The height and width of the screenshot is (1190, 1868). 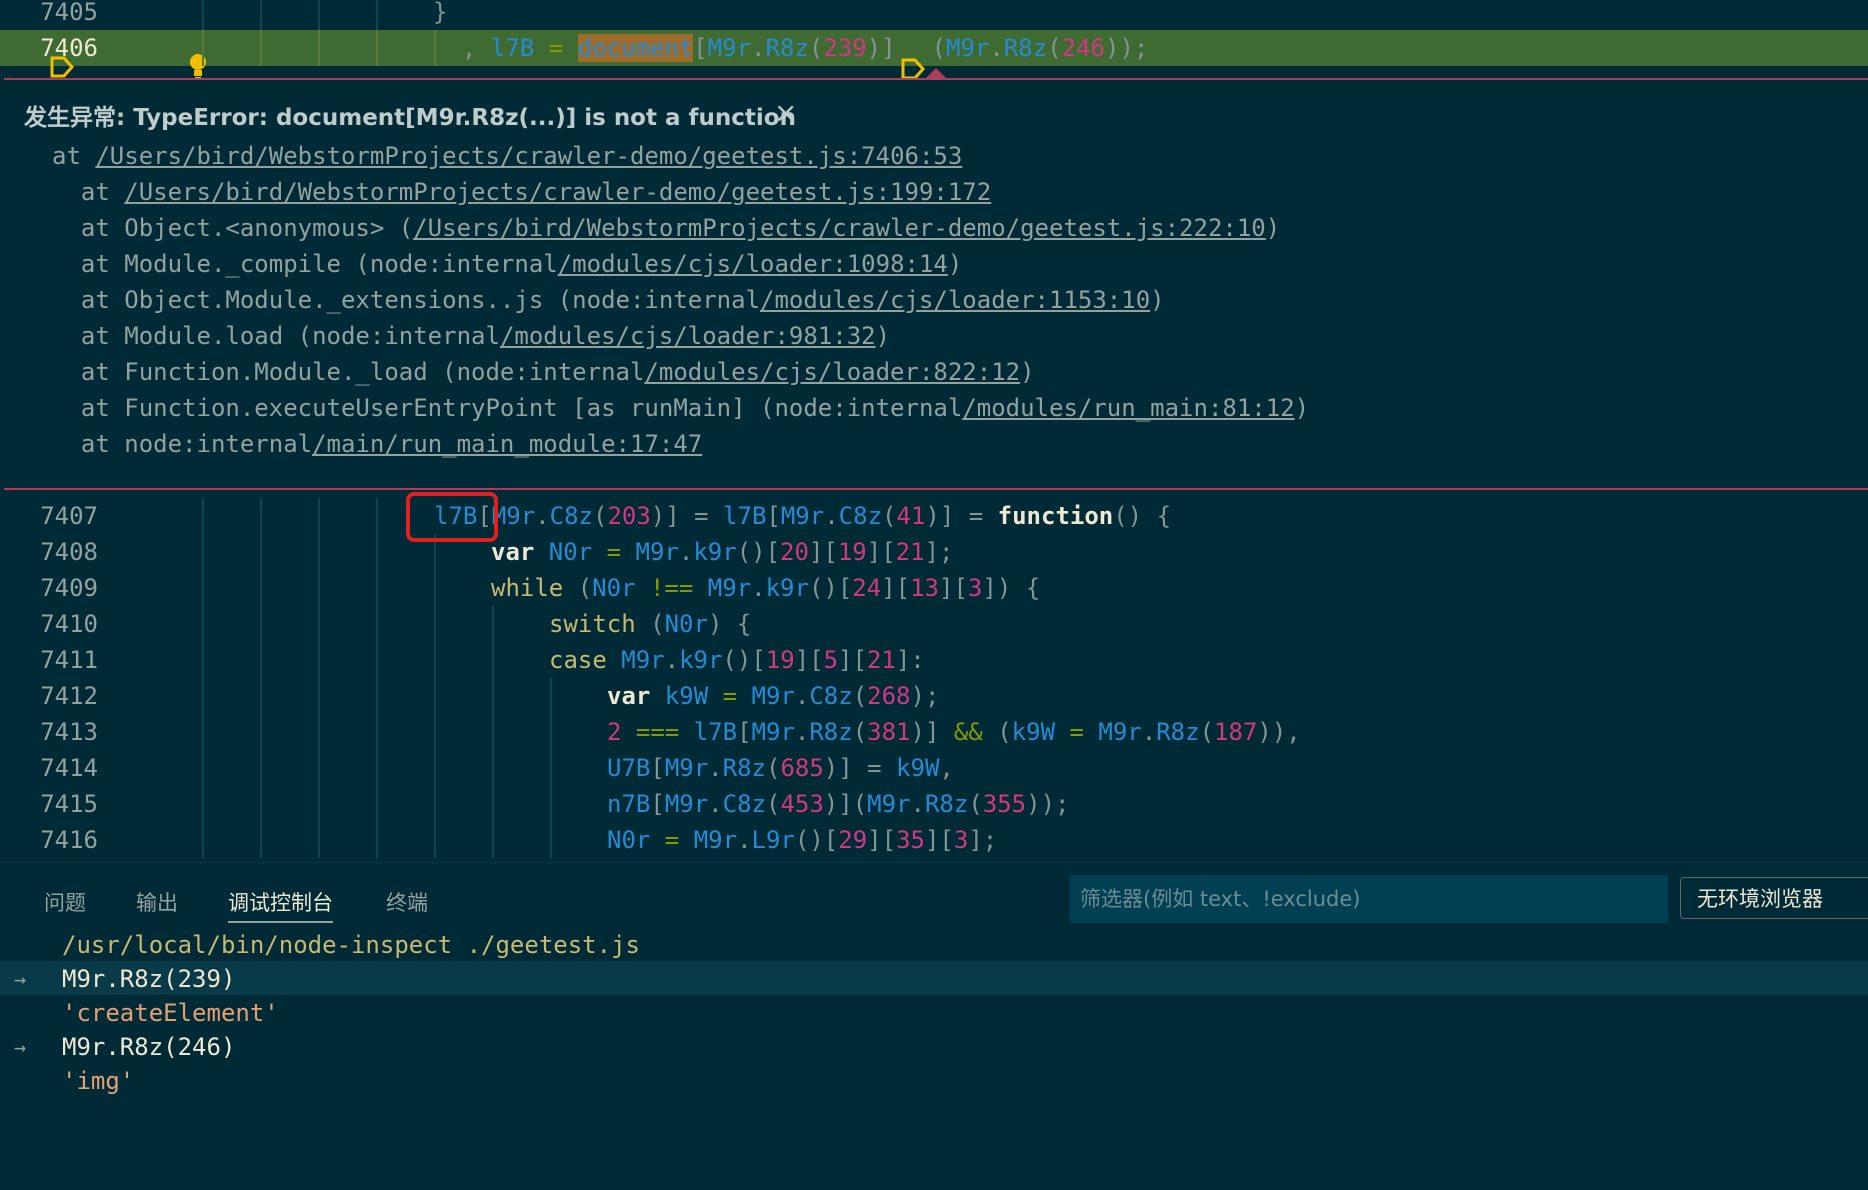 I want to click on code-line-7415: 7415 n7B[M9r.C8z(453)](M9r.R8z(355));, so click(x=934, y=804).